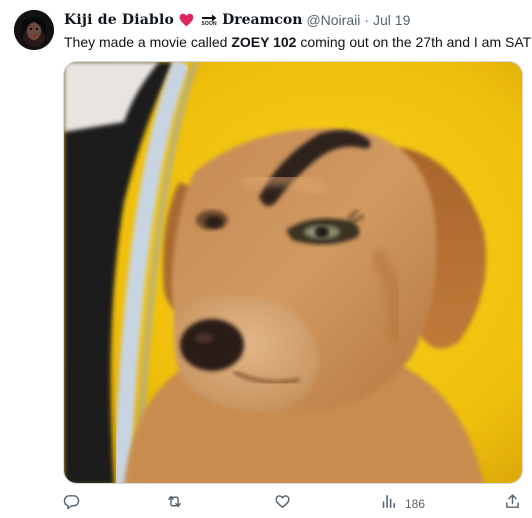 Image resolution: width=532 pixels, height=518 pixels. Describe the element at coordinates (148, 42) in the screenshot. I see `tweet-text-before: They made a movie called` at that location.